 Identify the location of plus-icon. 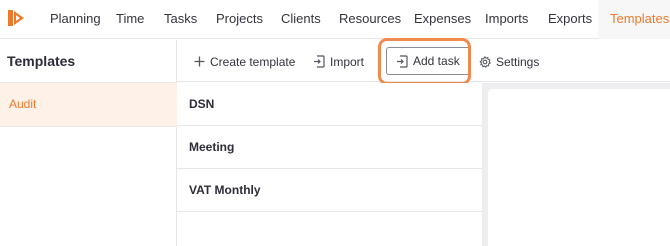
(199, 61).